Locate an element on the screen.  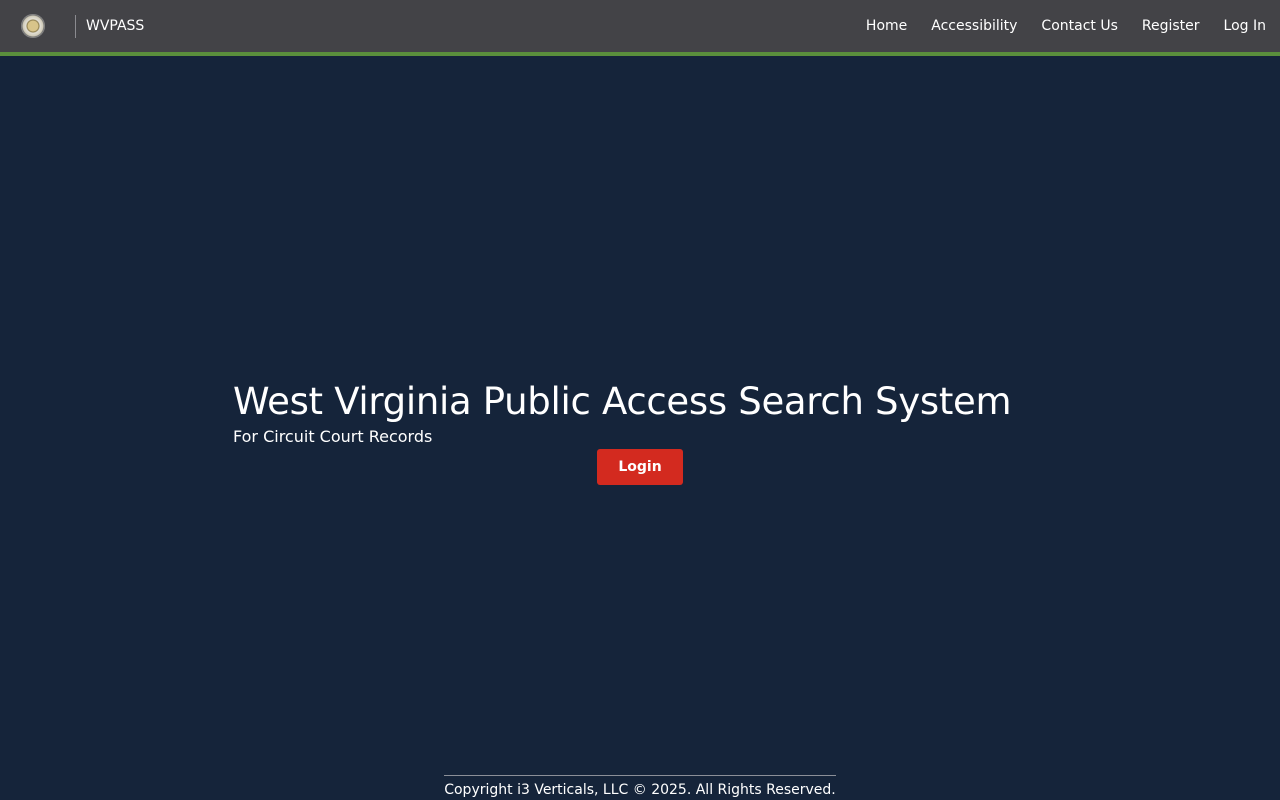
brand-name: WVPASS is located at coordinates (115, 26).